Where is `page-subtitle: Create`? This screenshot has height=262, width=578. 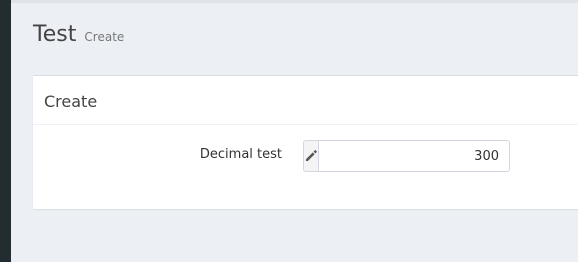
page-subtitle: Create is located at coordinates (104, 37).